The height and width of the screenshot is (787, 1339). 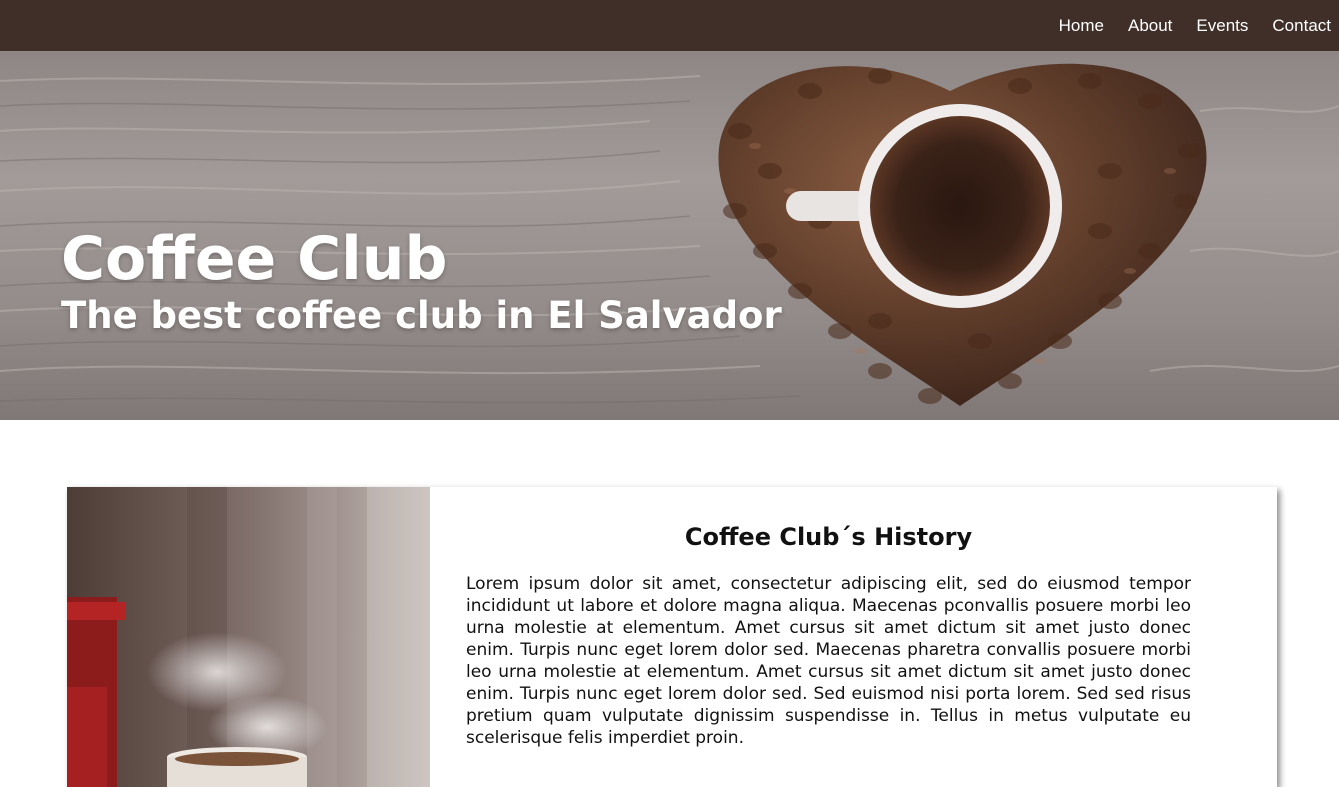 What do you see at coordinates (254, 259) in the screenshot?
I see `hero-title: Coffee Club` at bounding box center [254, 259].